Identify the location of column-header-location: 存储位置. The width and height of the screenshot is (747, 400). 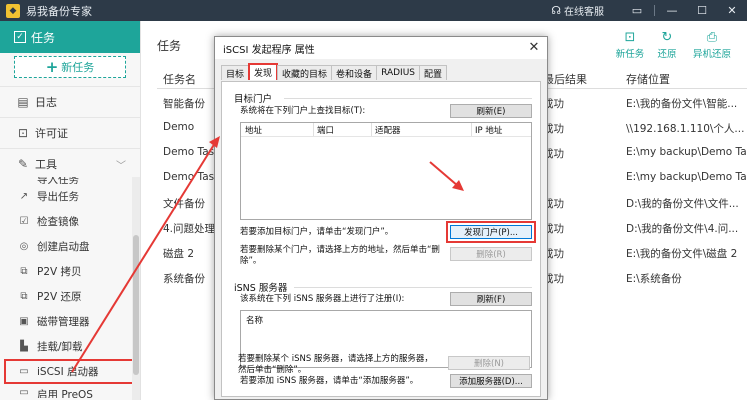
(648, 79).